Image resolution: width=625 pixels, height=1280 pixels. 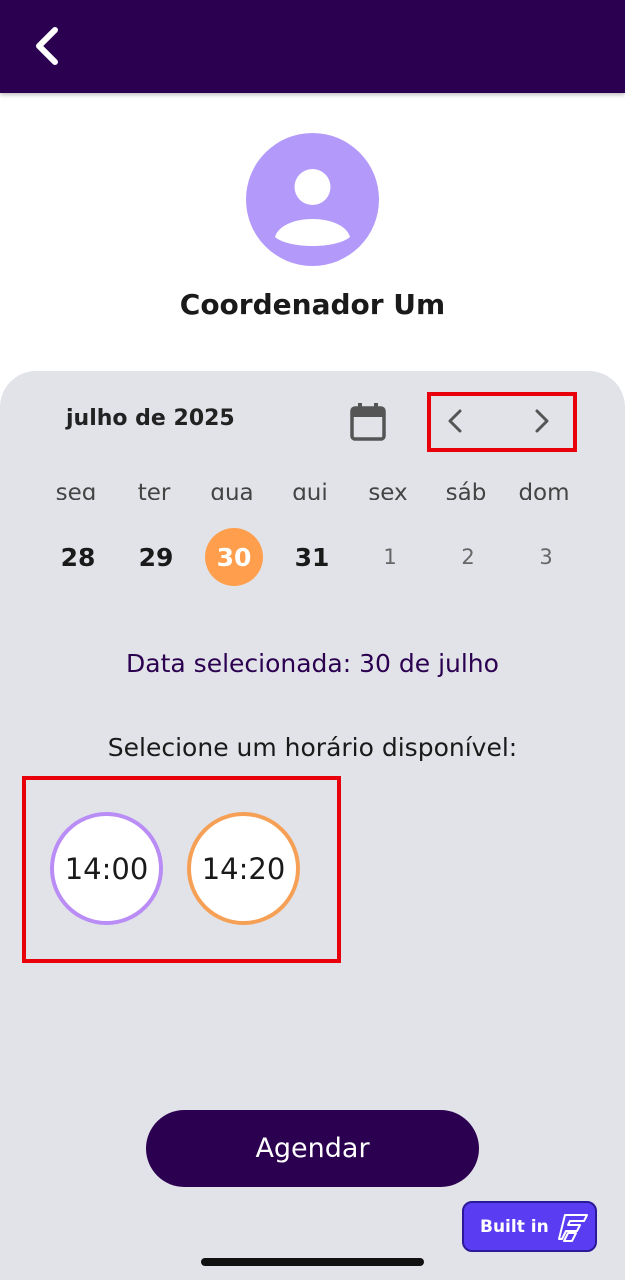 What do you see at coordinates (156, 557) in the screenshot?
I see `calendar-day: 29` at bounding box center [156, 557].